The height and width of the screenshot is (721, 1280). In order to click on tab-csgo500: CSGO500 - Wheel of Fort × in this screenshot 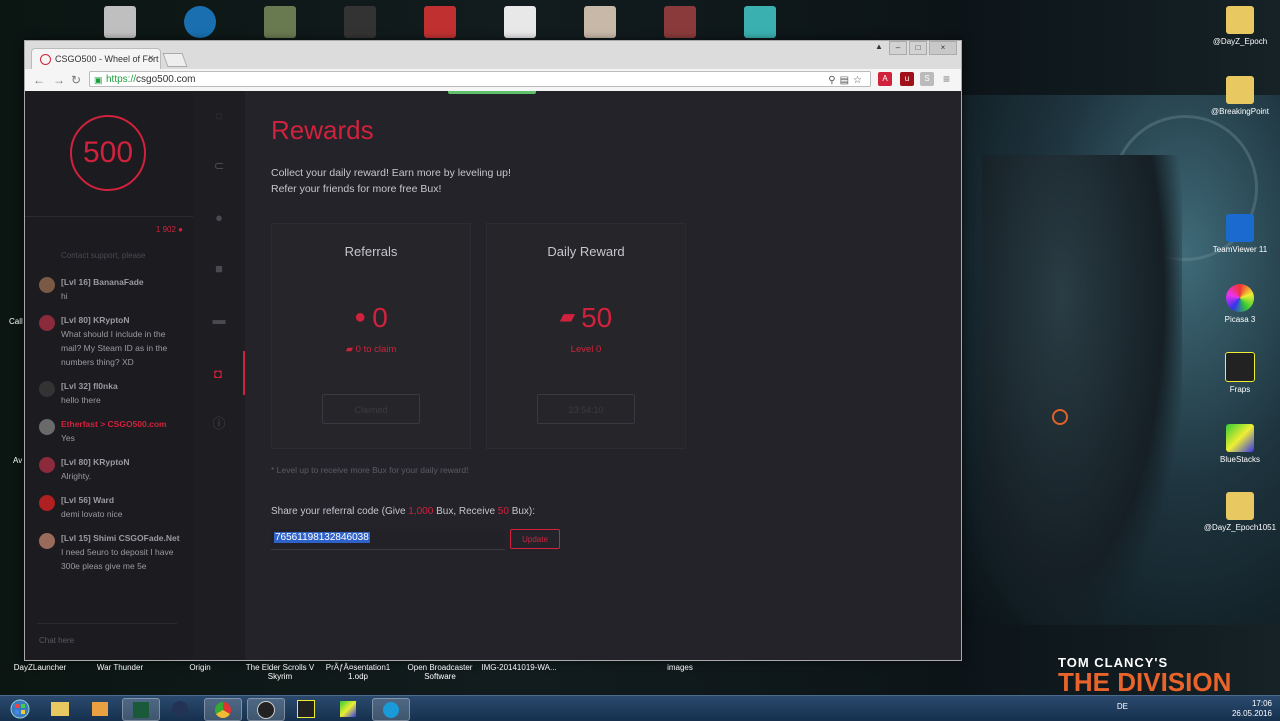, I will do `click(96, 58)`.